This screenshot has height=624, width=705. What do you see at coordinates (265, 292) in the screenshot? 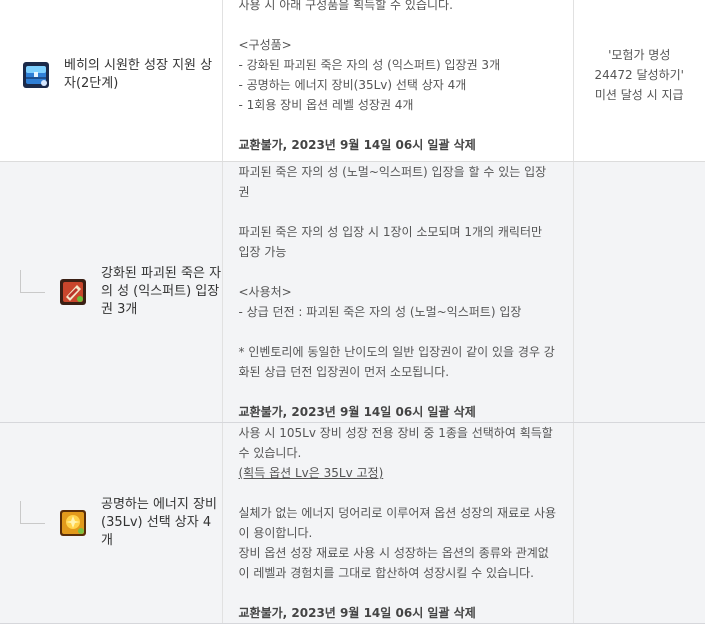
I see `usage-header: <사용처>` at bounding box center [265, 292].